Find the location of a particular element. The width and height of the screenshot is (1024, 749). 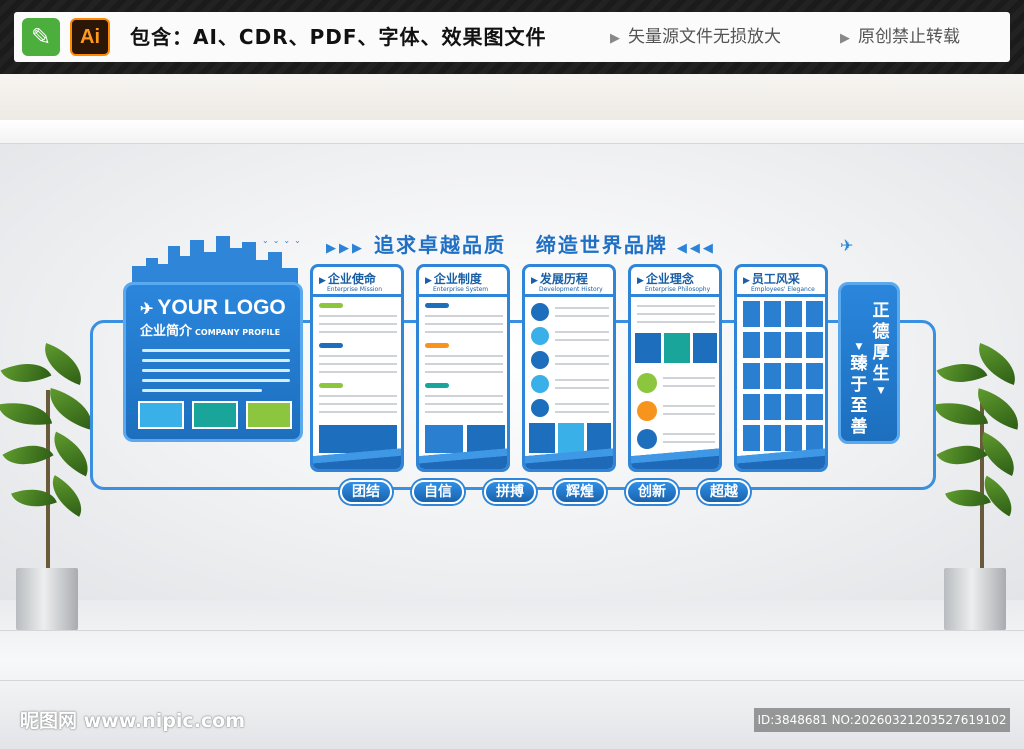

value-chip: 拼搏 is located at coordinates (510, 492).